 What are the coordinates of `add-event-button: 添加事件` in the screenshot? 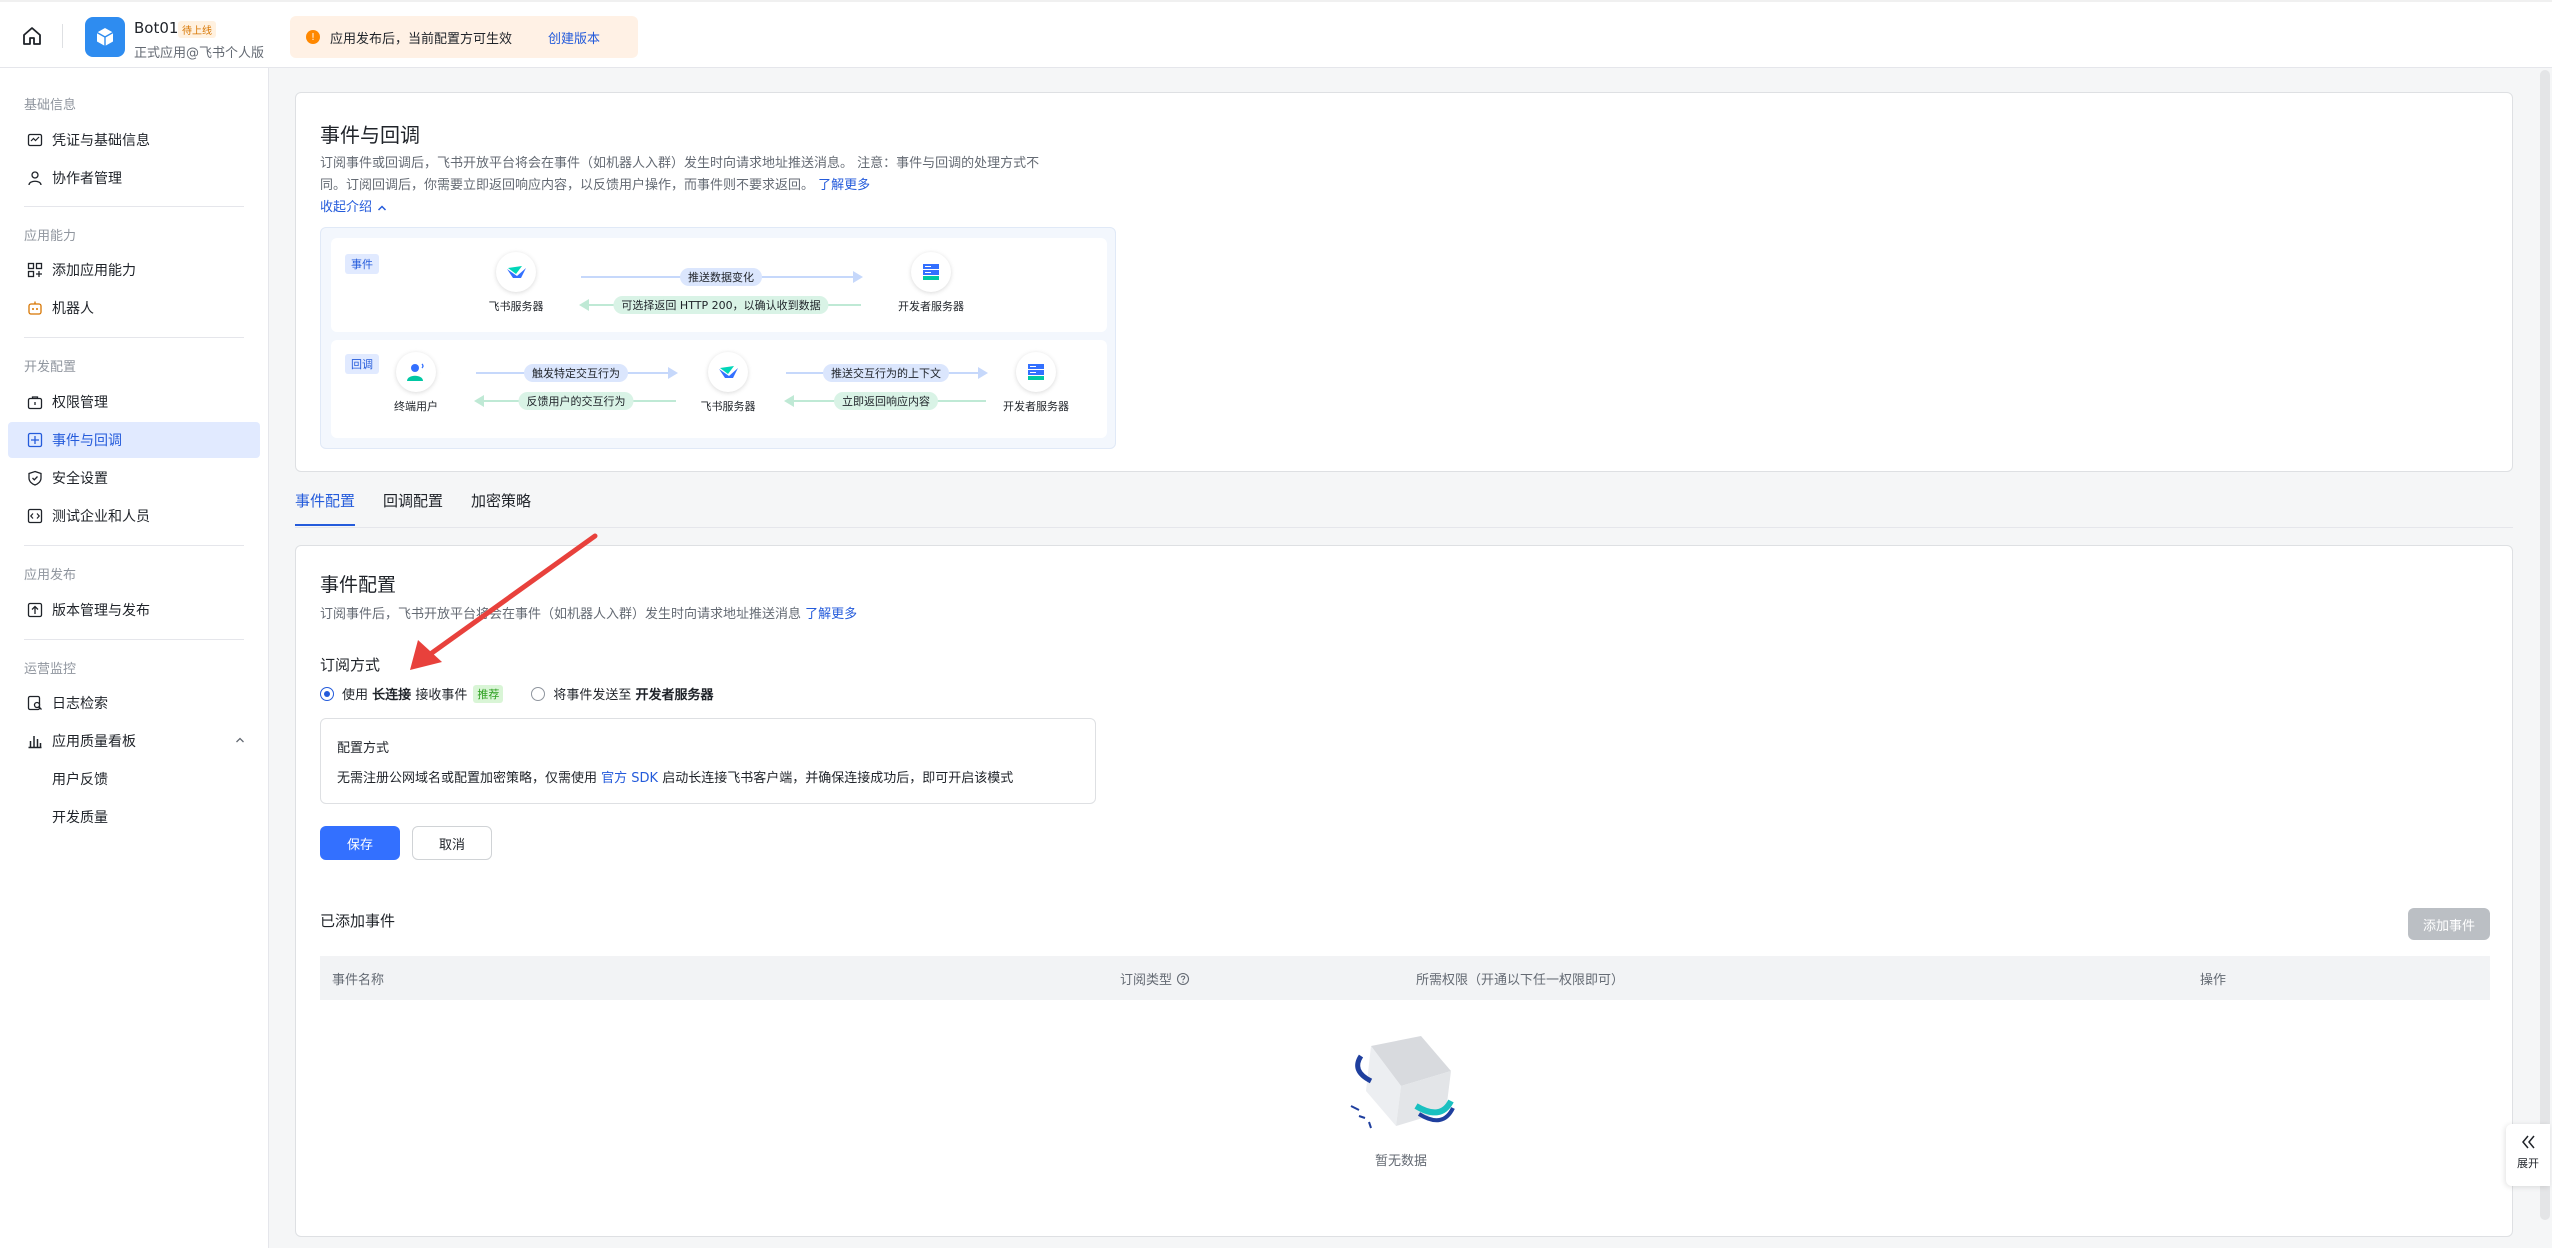 It's located at (2449, 924).